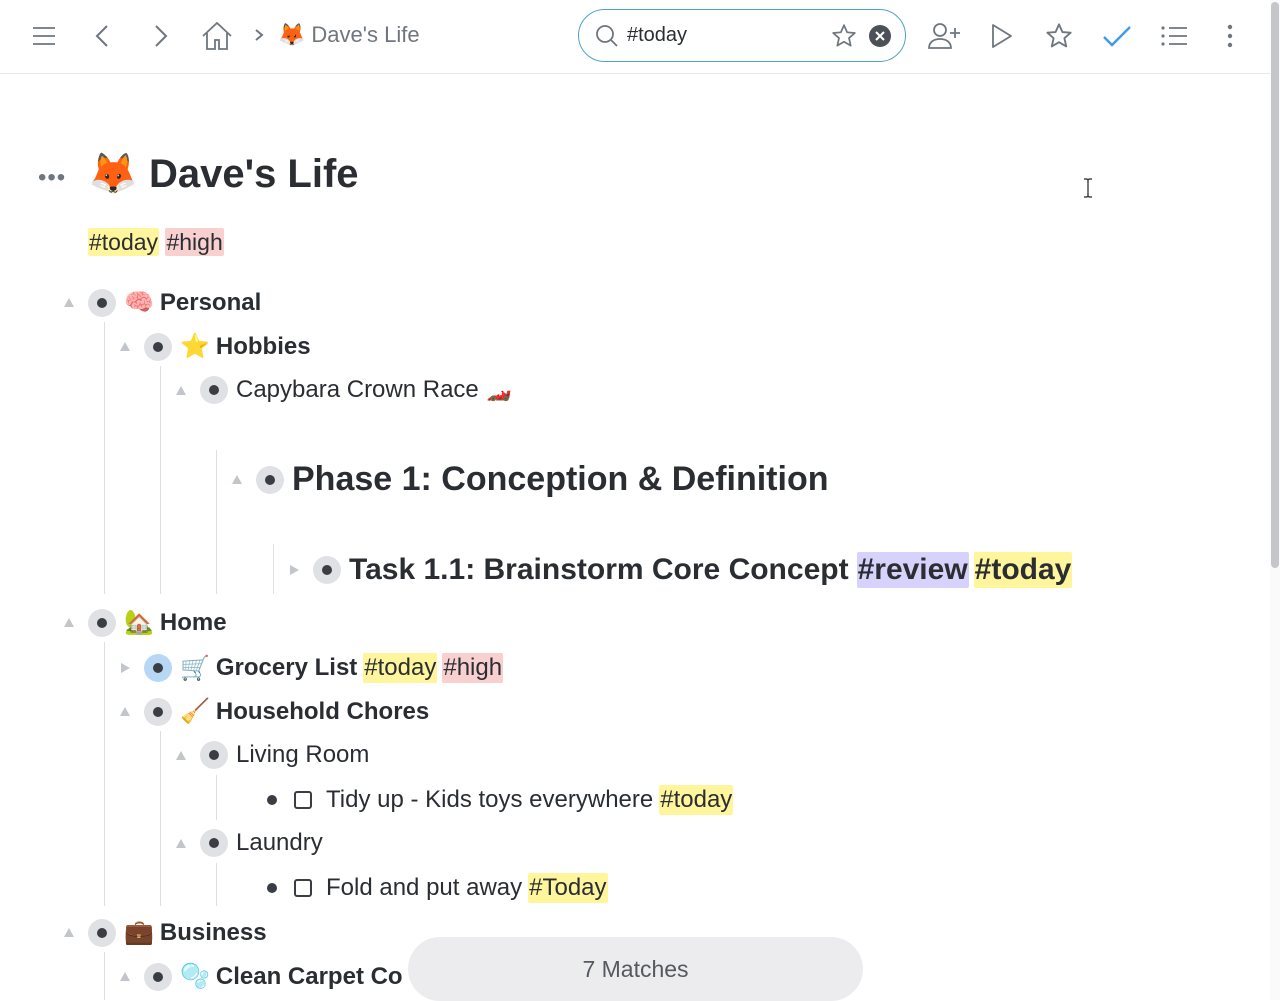  Describe the element at coordinates (1230, 36) in the screenshot. I see `more-vertical-icon` at that location.